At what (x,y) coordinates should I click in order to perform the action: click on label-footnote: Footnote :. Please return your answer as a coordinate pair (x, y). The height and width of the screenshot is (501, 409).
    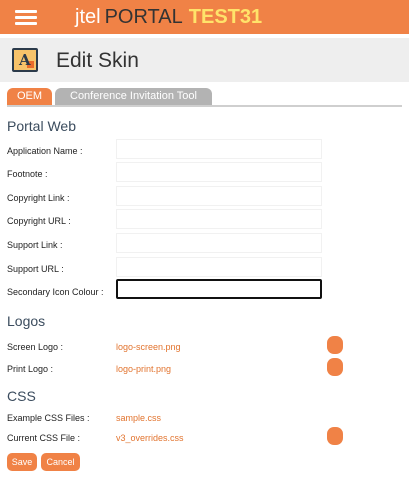
    Looking at the image, I should click on (27, 174).